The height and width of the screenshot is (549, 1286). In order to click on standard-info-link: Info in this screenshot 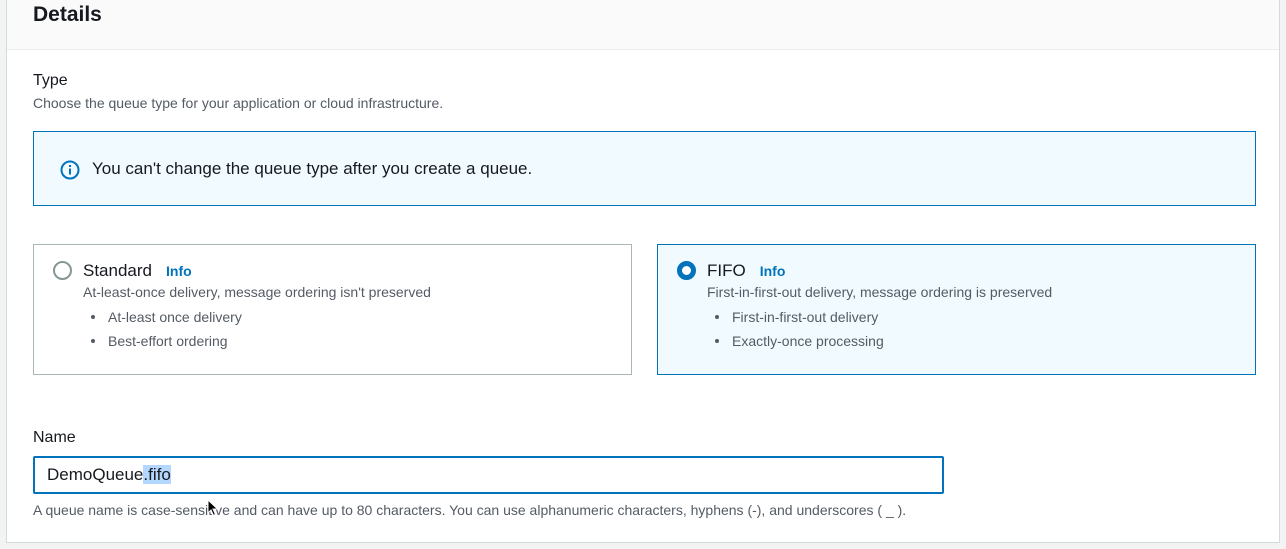, I will do `click(179, 271)`.